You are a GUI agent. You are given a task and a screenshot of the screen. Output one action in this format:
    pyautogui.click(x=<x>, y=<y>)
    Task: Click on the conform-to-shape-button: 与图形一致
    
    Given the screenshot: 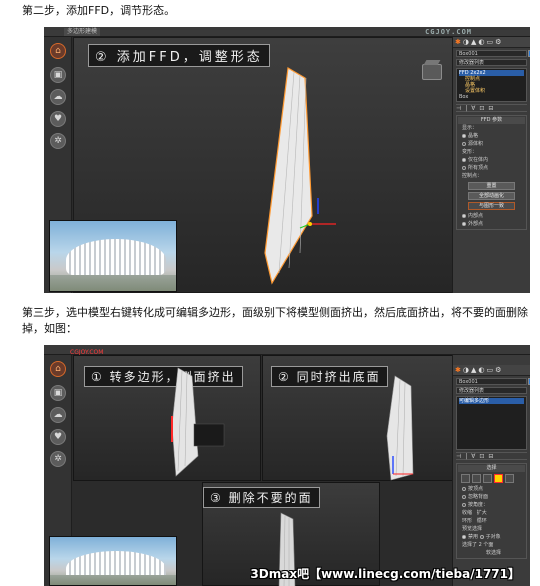 What is the action you would take?
    pyautogui.click(x=491, y=206)
    